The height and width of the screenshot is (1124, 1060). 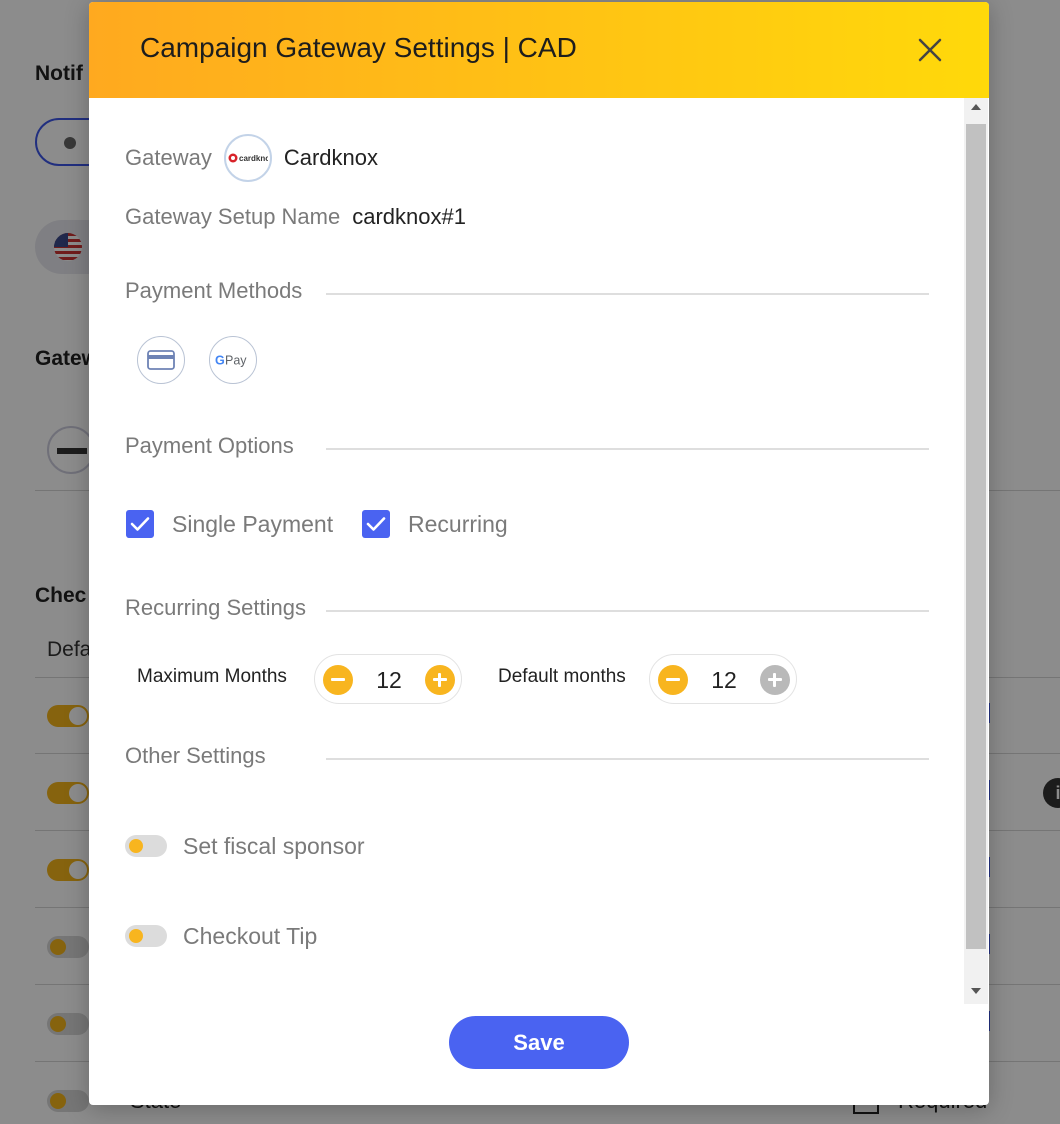 I want to click on modal-header: Campaign Gateway Settings | CAD, so click(x=539, y=50).